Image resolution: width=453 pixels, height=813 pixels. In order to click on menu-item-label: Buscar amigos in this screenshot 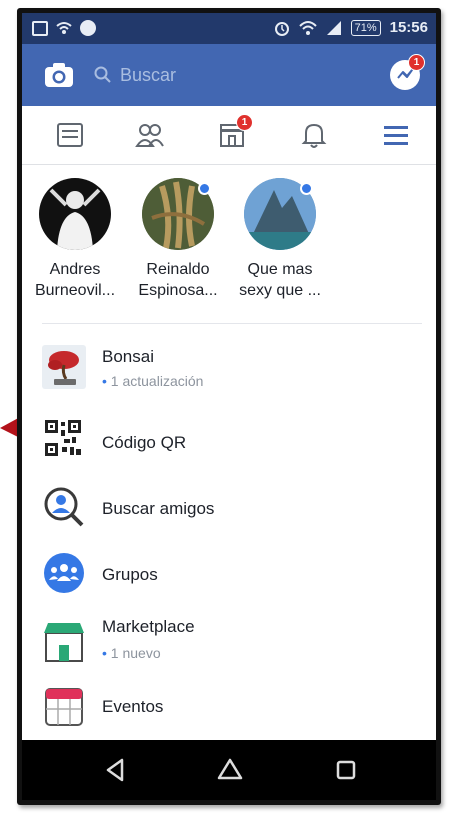, I will do `click(158, 508)`.